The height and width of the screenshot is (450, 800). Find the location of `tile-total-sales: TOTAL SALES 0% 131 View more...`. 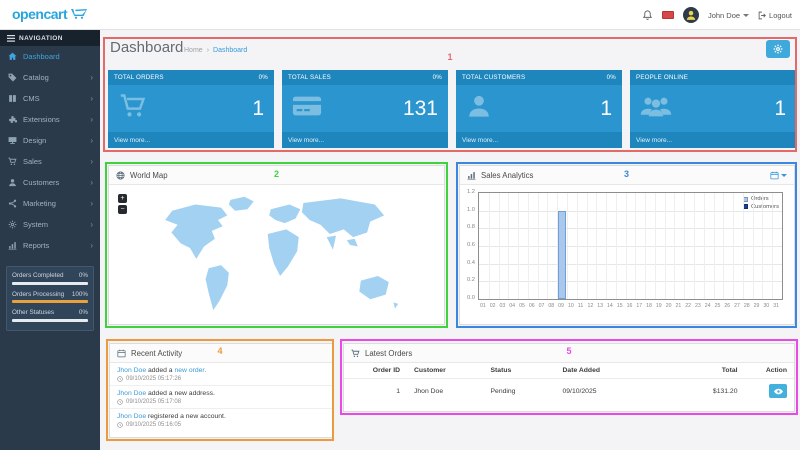

tile-total-sales: TOTAL SALES 0% 131 View more... is located at coordinates (365, 109).